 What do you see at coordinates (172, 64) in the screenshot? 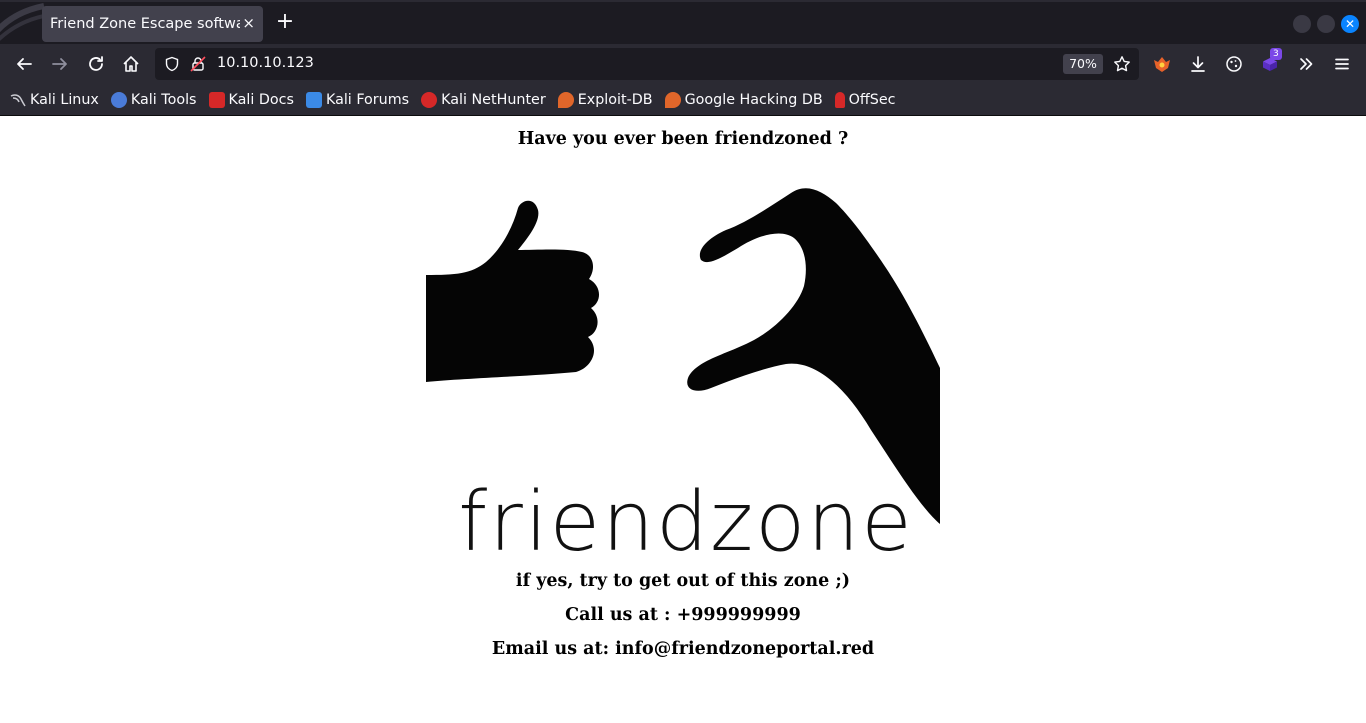
I see `tracking-protection-shield-icon` at bounding box center [172, 64].